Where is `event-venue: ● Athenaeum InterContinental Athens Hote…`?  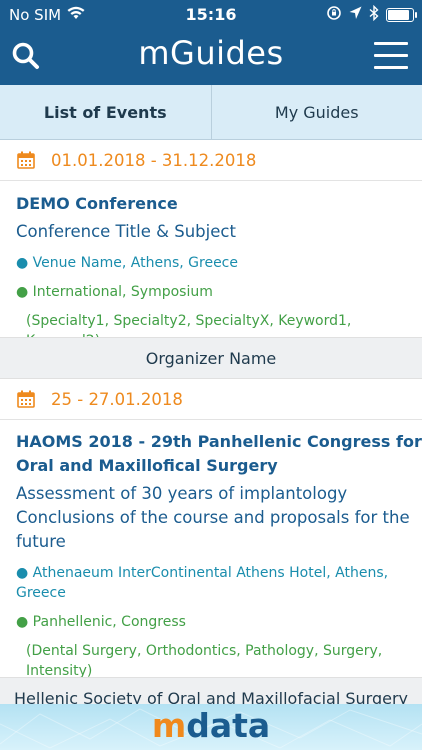
event-venue: ● Athenaeum InterContinental Athens Hote… is located at coordinates (219, 583).